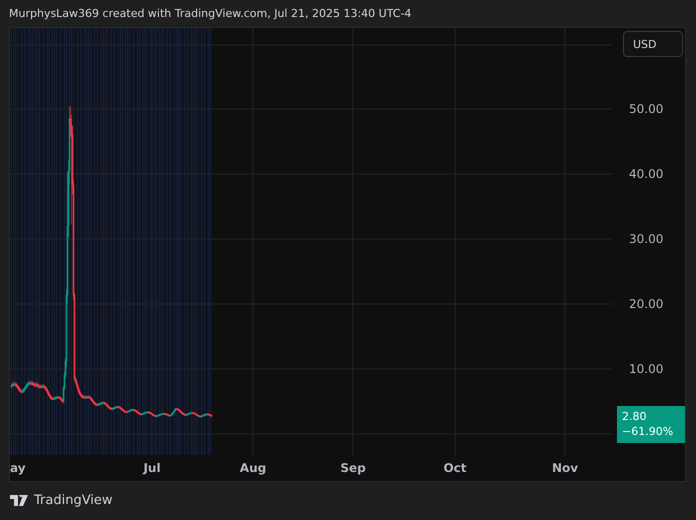 This screenshot has width=696, height=520. Describe the element at coordinates (152, 468) in the screenshot. I see `time-label: Jul` at that location.